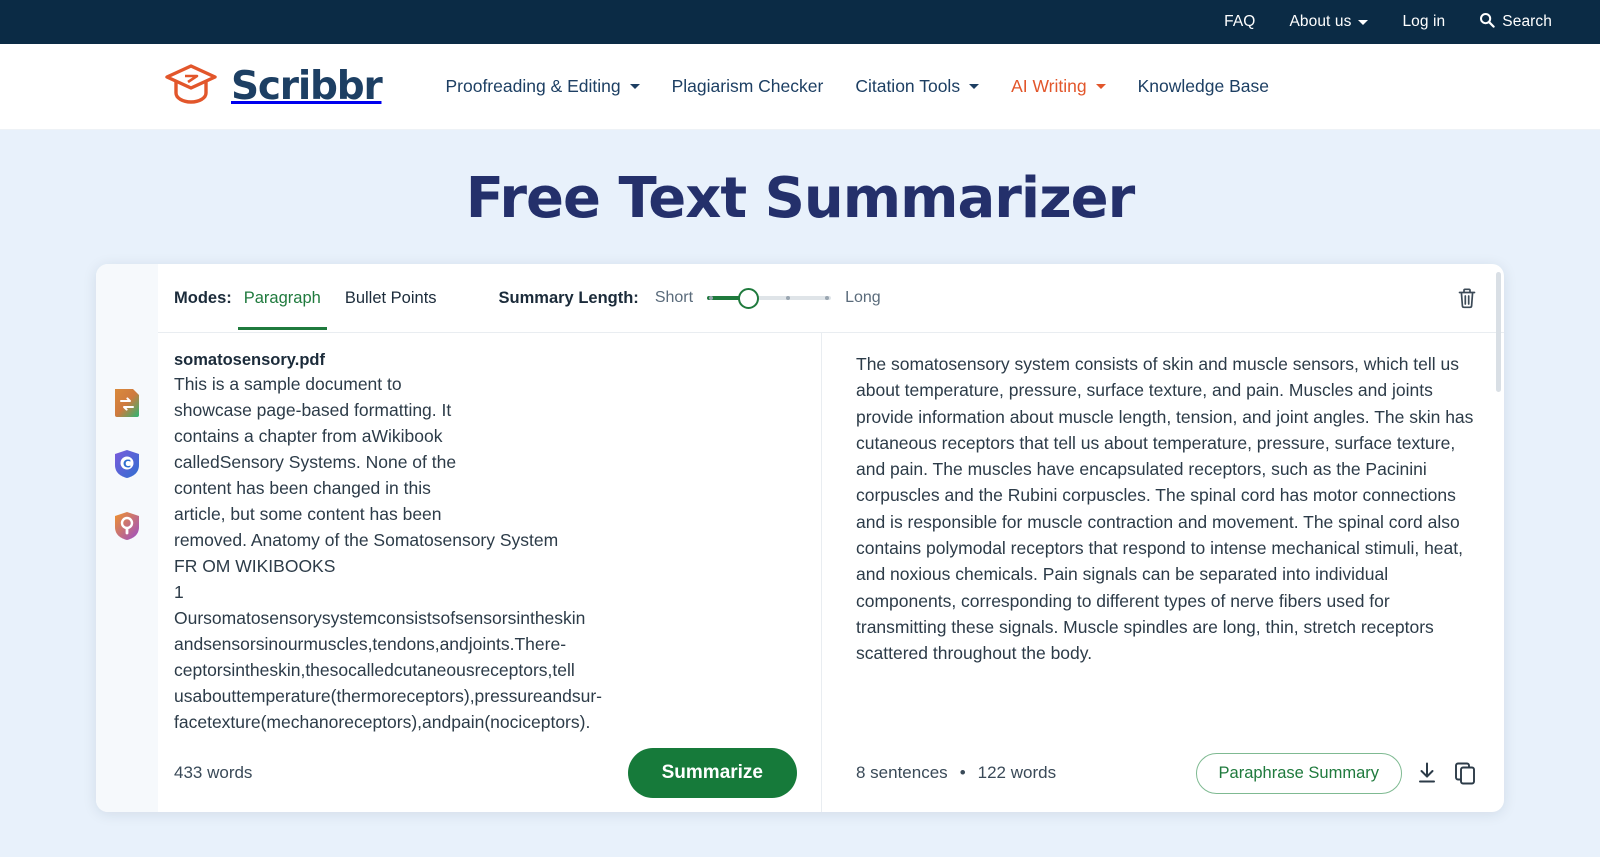 The image size is (1600, 857). What do you see at coordinates (1487, 22) in the screenshot?
I see `search-icon` at bounding box center [1487, 22].